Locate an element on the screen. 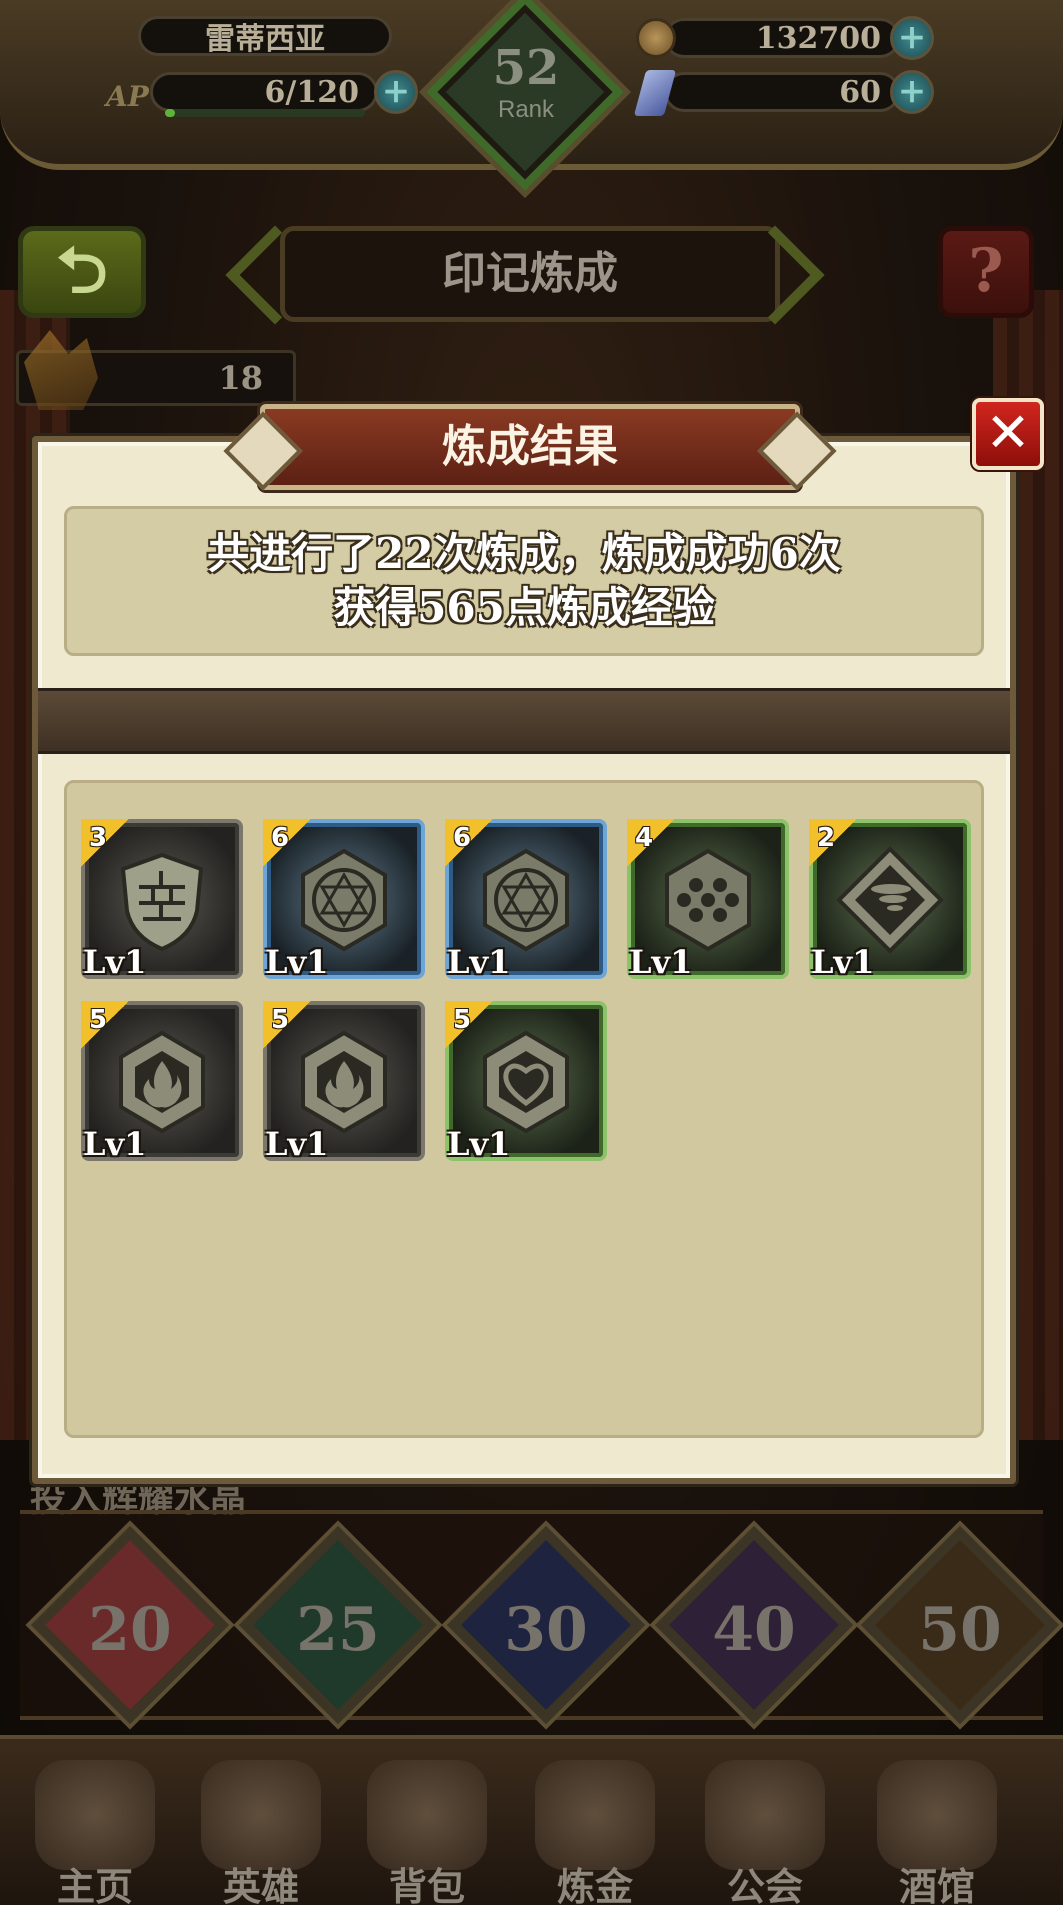 Image resolution: width=1063 pixels, height=1905 pixels. nav-item-0: 主页 is located at coordinates (95, 1827).